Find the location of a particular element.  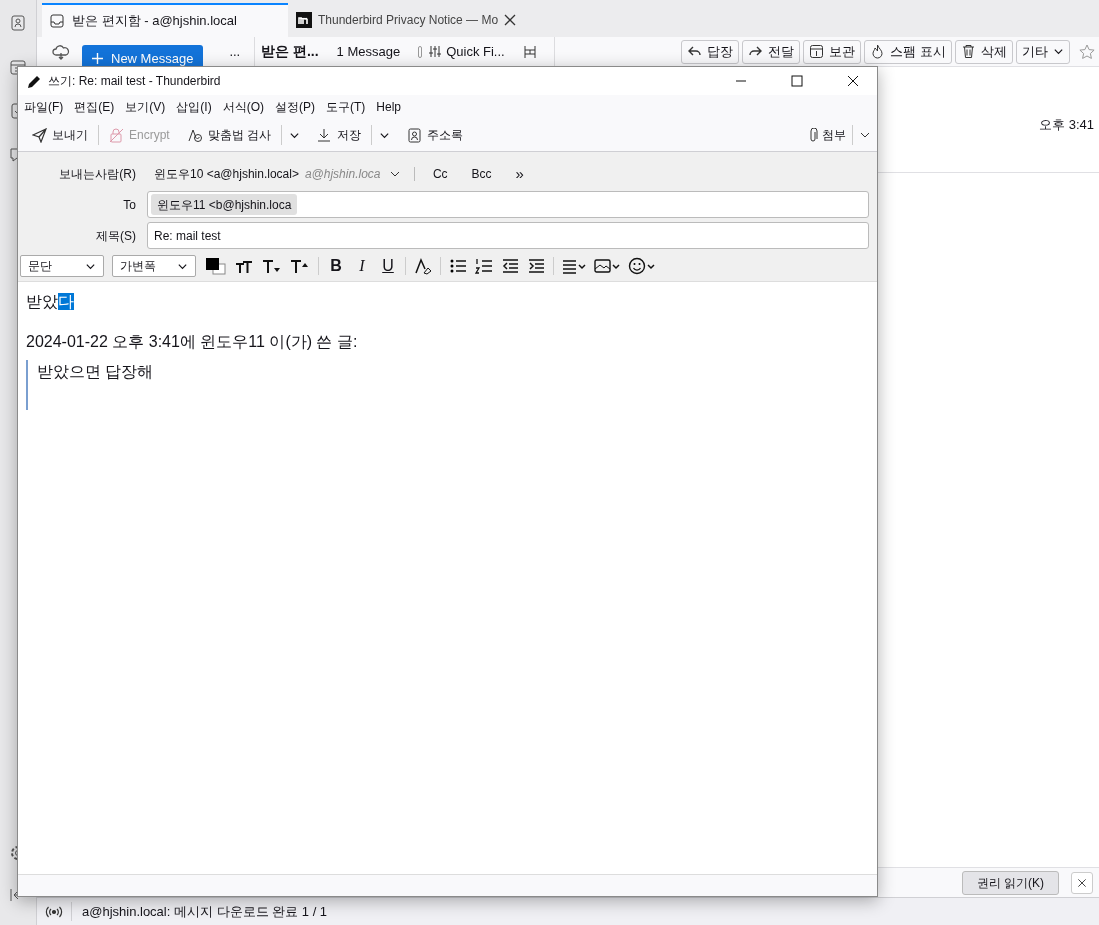

flame-icon is located at coordinates (878, 51).